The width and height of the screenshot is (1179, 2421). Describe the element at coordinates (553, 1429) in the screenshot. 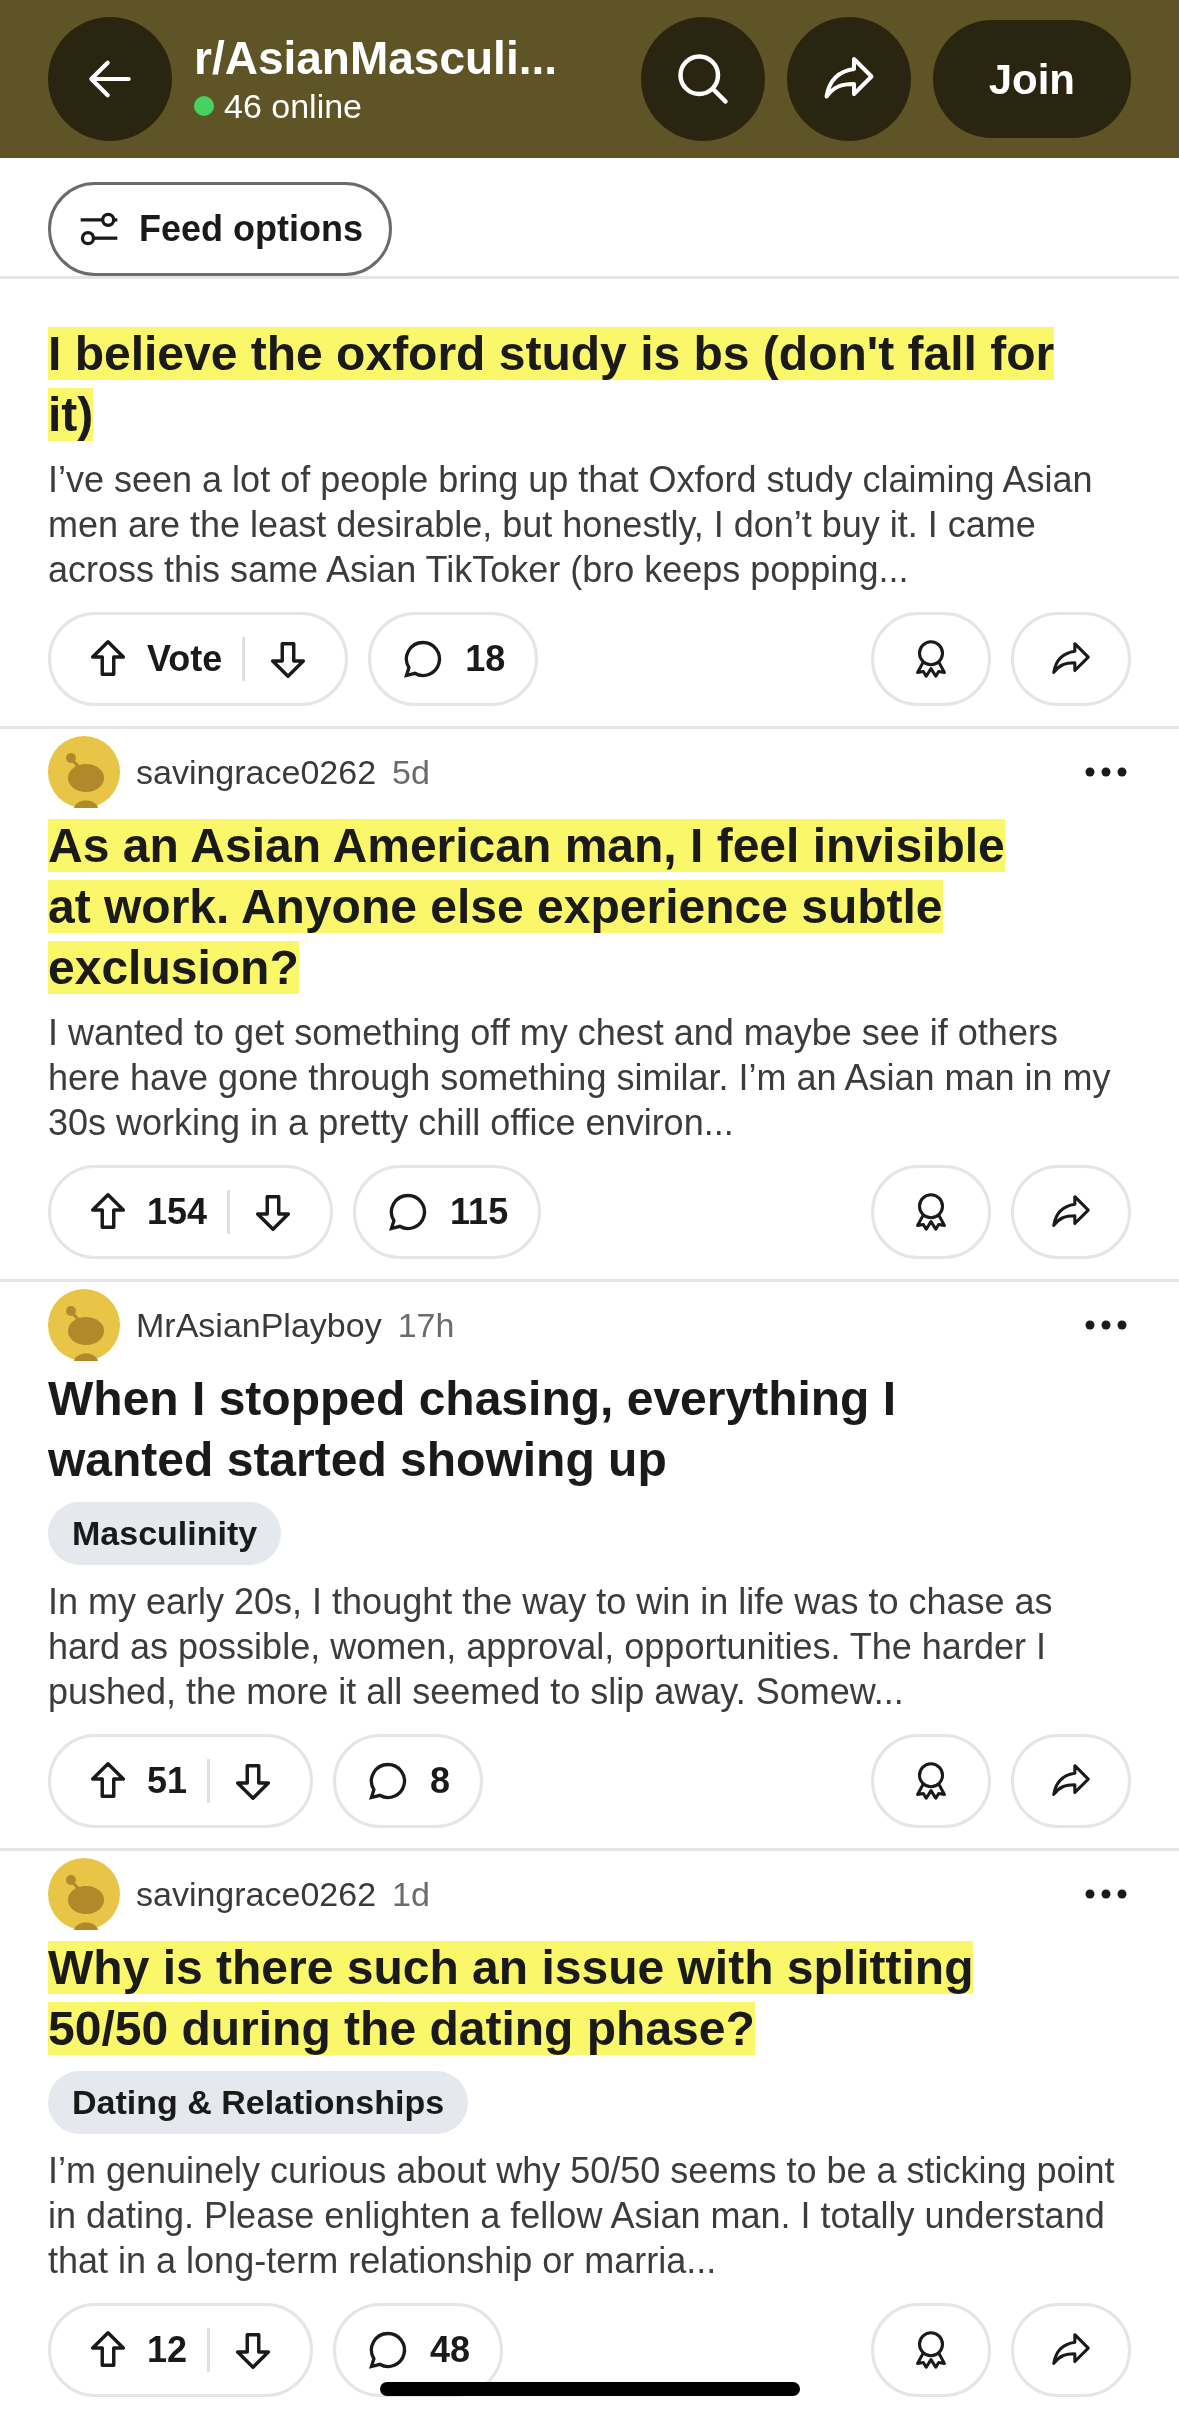

I see `post-title: When I stopped chasing, everything I wanted started showing up` at that location.